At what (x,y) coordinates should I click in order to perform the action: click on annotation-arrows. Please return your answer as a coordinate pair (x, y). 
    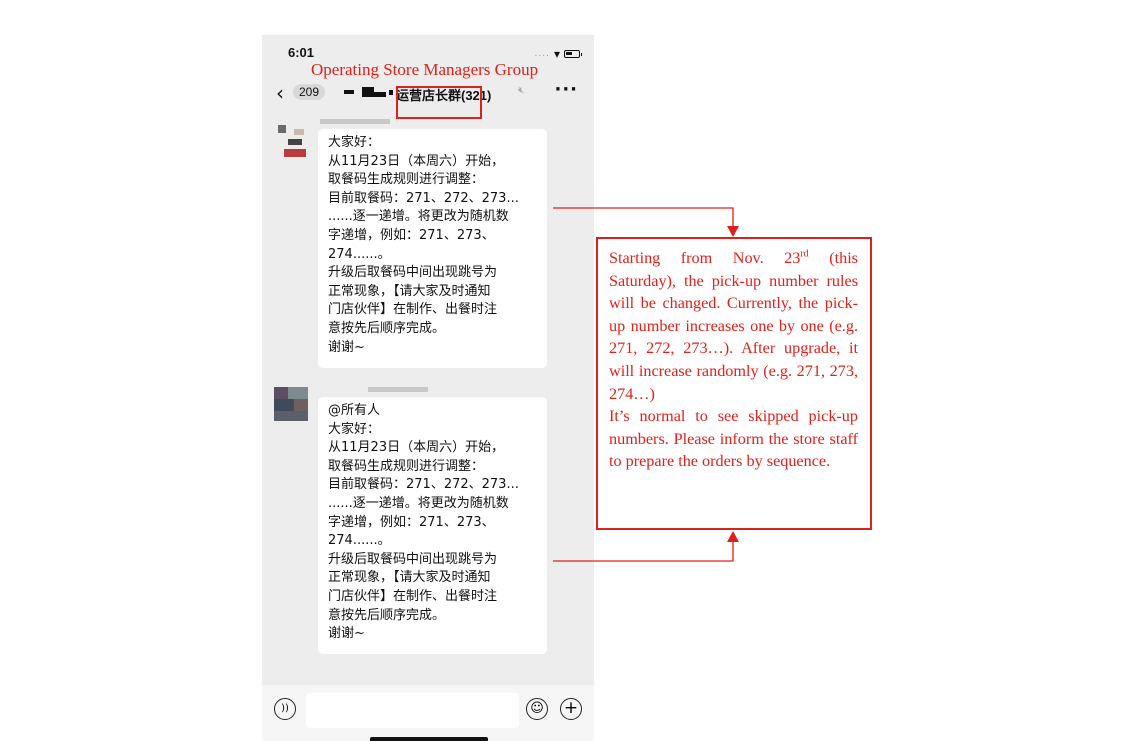
    Looking at the image, I should click on (646, 384).